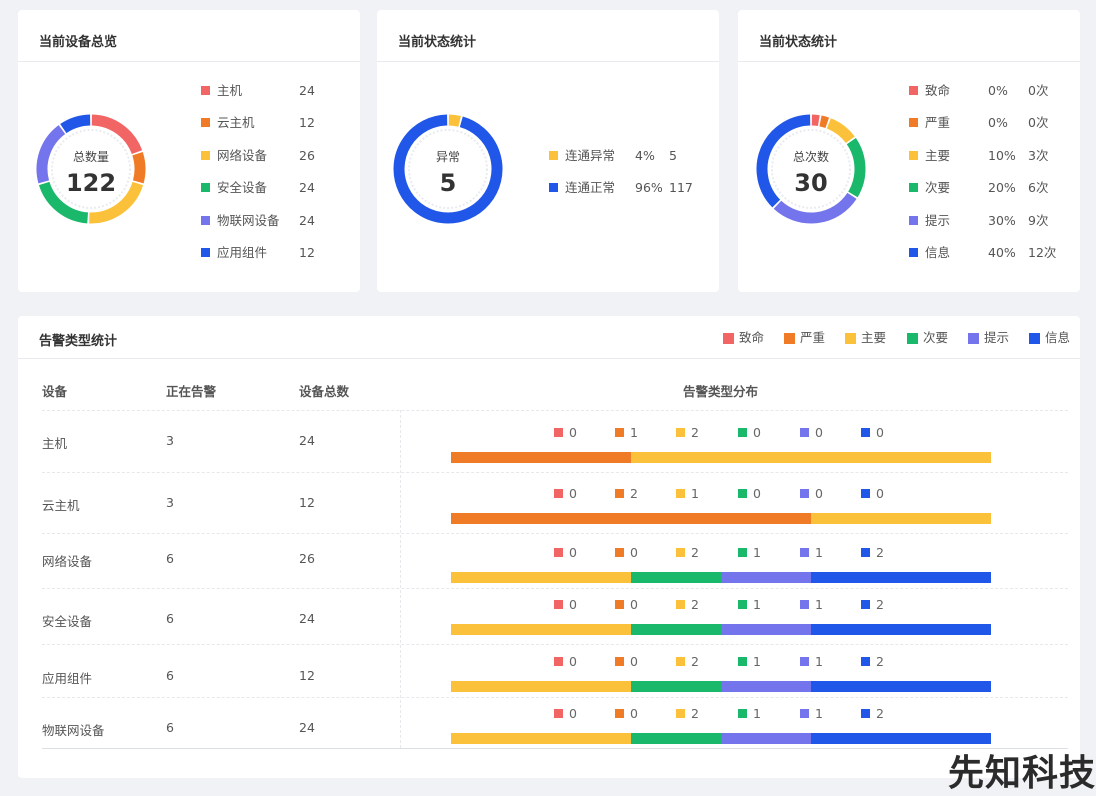 This screenshot has height=796, width=1096. I want to click on header-total: 设备总数, so click(324, 391).